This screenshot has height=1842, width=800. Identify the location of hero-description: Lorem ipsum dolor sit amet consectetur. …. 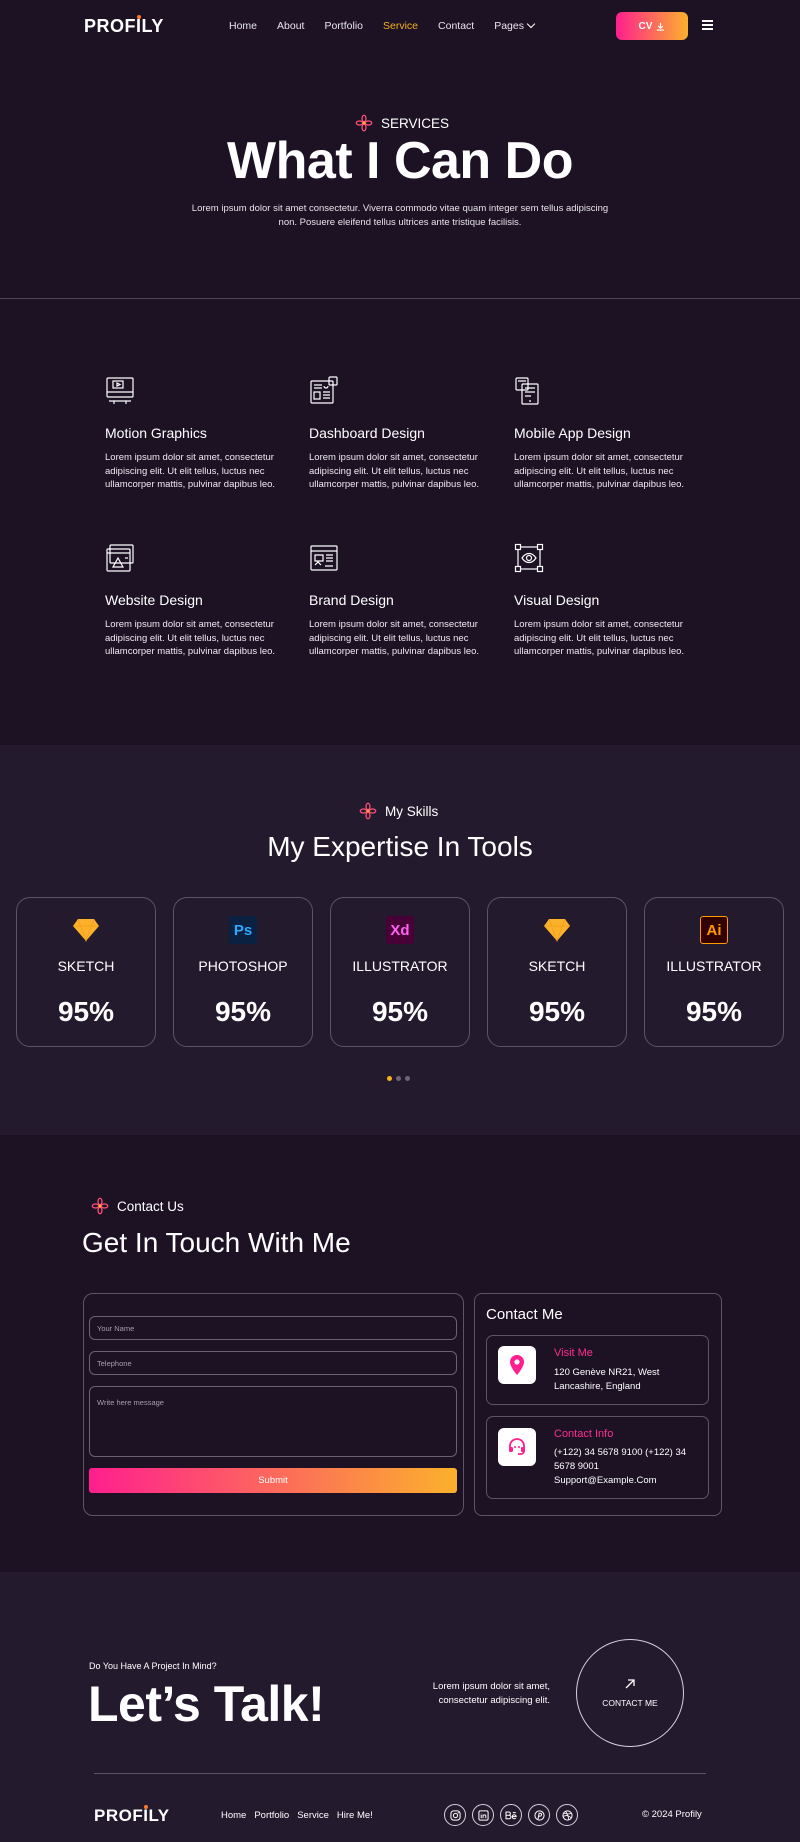
(400, 215).